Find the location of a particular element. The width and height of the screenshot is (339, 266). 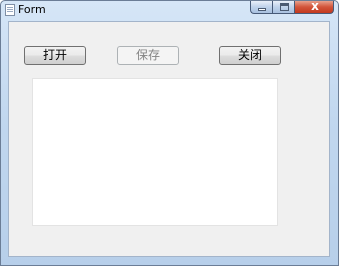

maximize-icon is located at coordinates (284, 7).